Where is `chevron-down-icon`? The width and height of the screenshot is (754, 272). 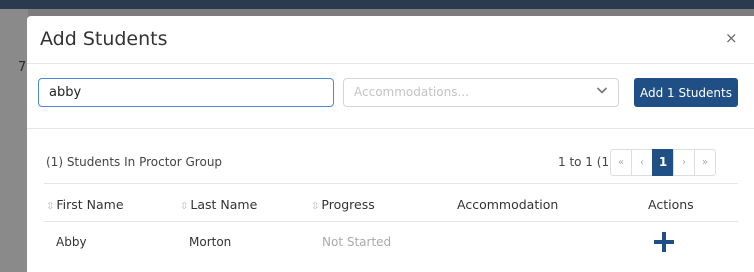
chevron-down-icon is located at coordinates (602, 90).